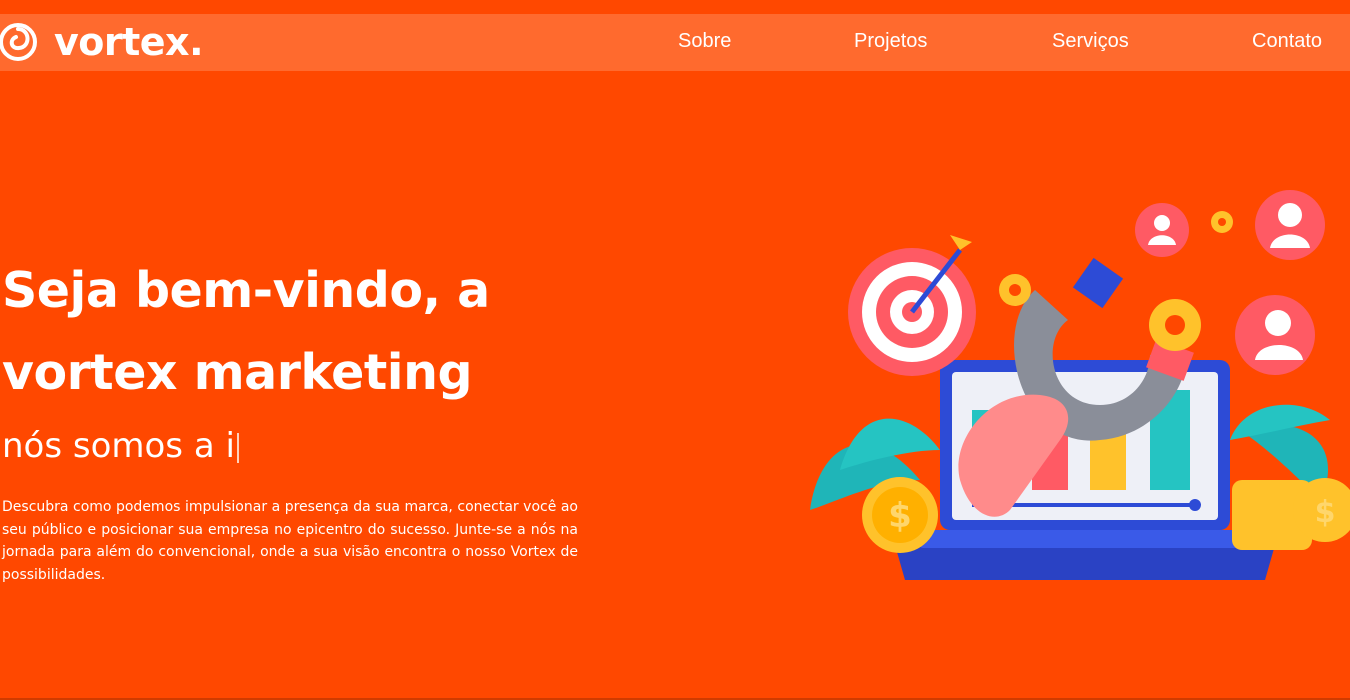 The image size is (1350, 700). What do you see at coordinates (246, 290) in the screenshot?
I see `hero-title-line-1: Seja bem-vindo, a` at bounding box center [246, 290].